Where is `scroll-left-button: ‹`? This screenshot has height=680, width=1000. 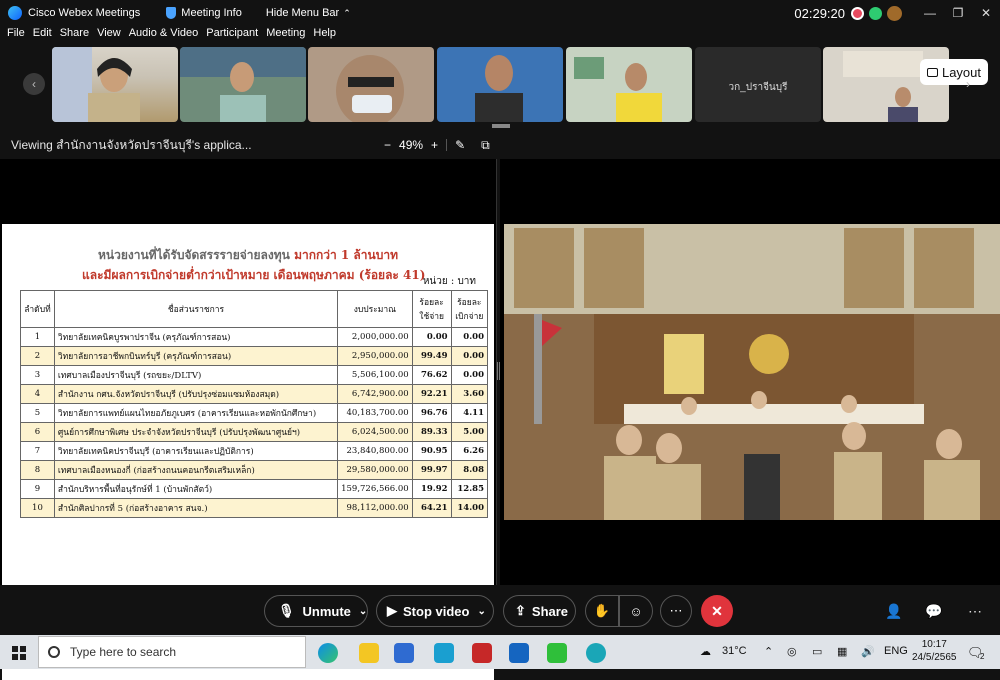 scroll-left-button: ‹ is located at coordinates (34, 84).